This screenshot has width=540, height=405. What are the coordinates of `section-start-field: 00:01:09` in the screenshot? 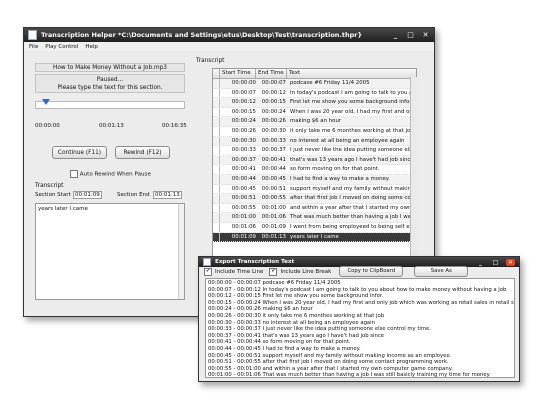 It's located at (87, 195).